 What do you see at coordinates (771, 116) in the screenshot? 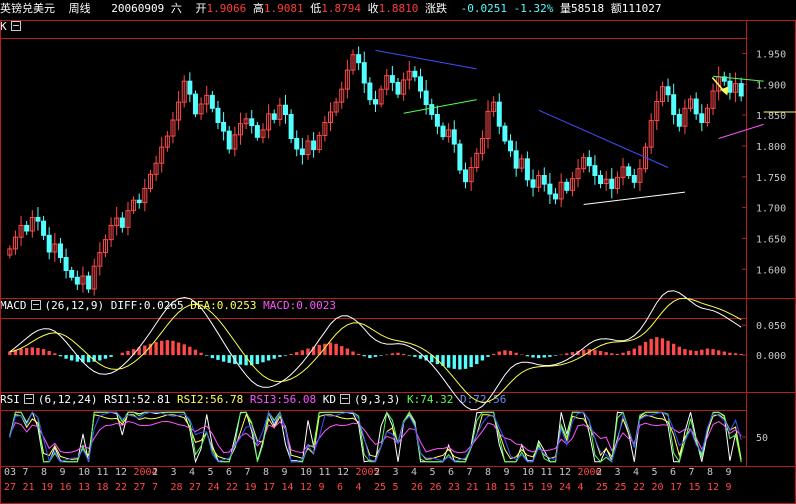
I see `k-y-tick-label: 1.850` at bounding box center [771, 116].